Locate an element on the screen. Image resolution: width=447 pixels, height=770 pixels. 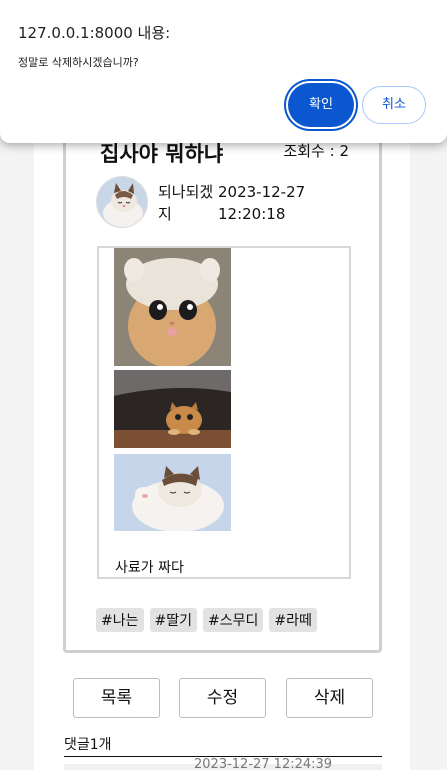
tag-item: #딸기 is located at coordinates (173, 620).